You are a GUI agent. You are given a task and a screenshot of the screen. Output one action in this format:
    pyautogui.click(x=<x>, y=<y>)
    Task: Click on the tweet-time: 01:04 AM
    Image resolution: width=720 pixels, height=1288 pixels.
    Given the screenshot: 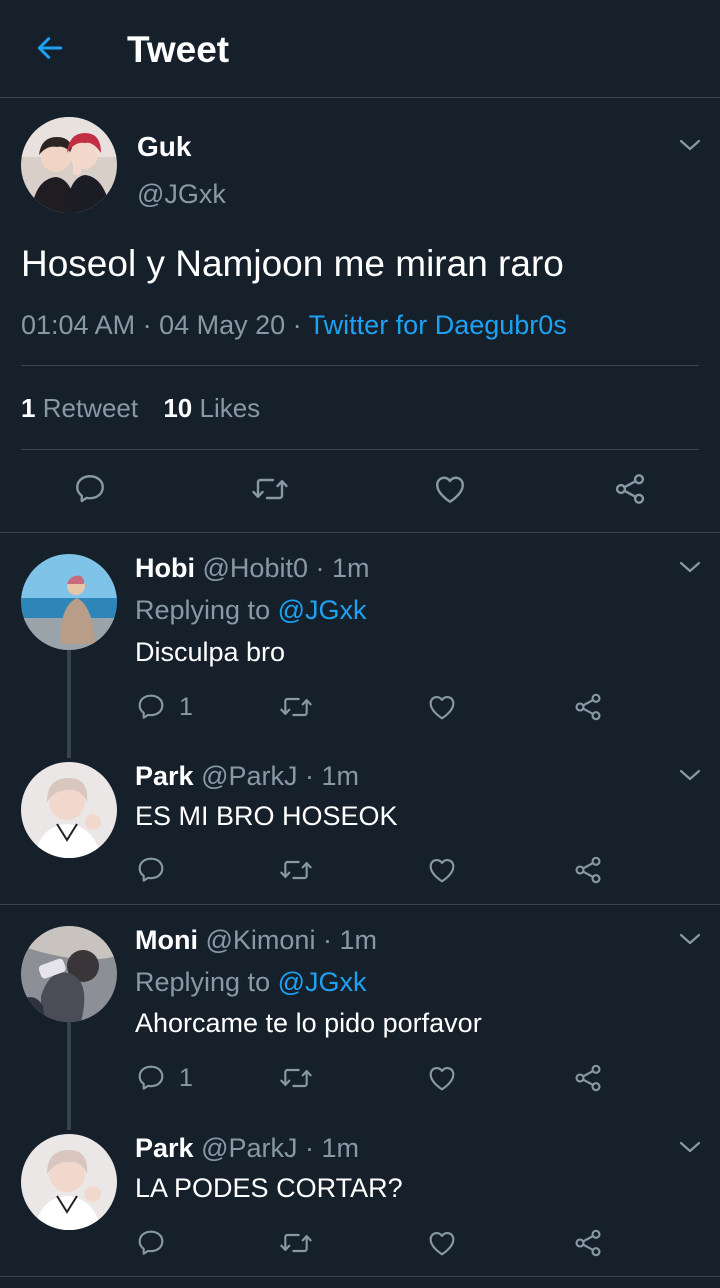 What is the action you would take?
    pyautogui.click(x=78, y=325)
    